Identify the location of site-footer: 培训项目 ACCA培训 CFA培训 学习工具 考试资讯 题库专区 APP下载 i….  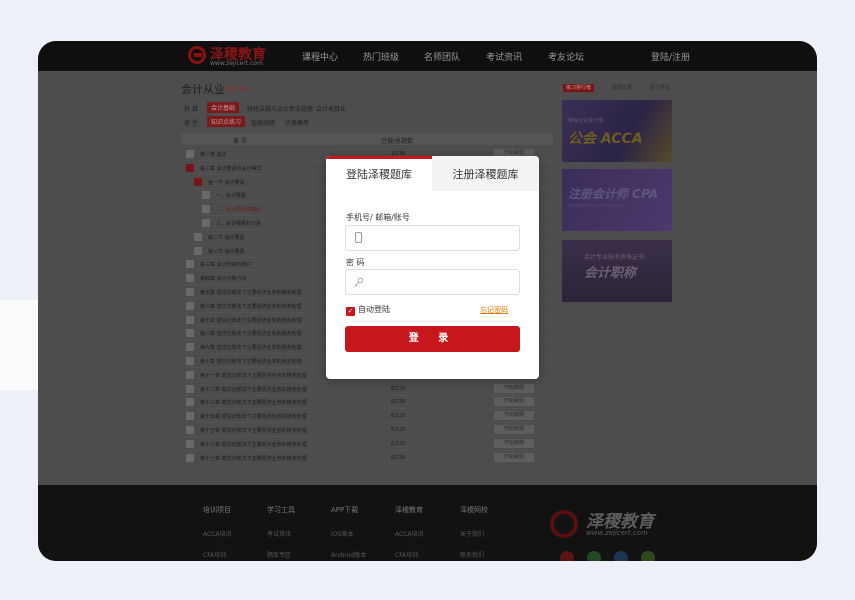
(427, 523).